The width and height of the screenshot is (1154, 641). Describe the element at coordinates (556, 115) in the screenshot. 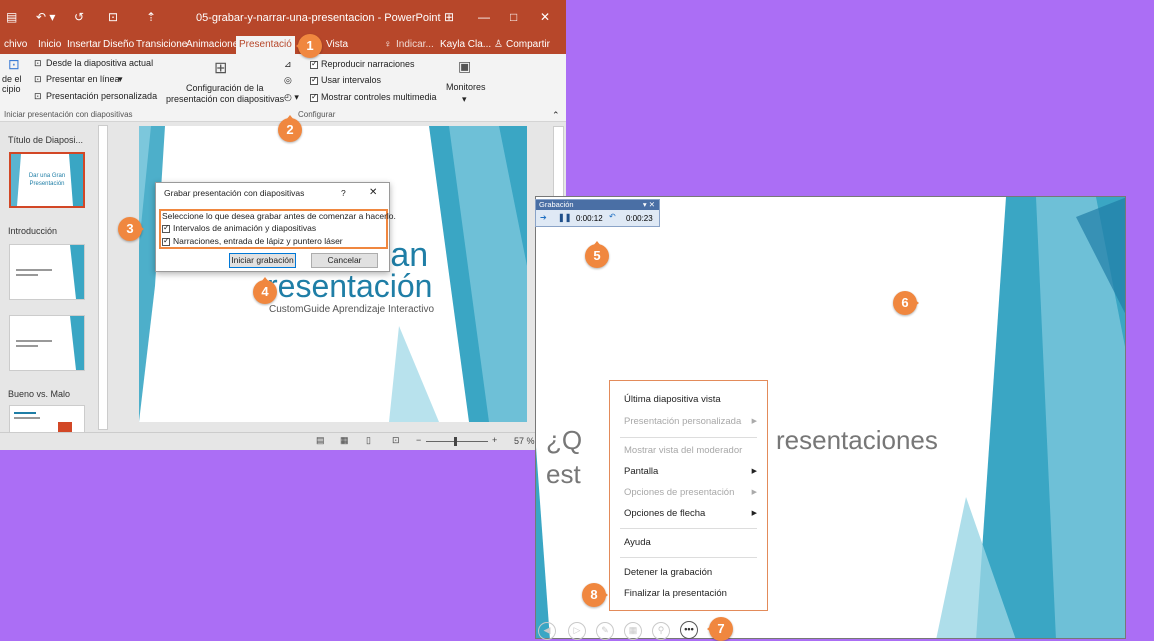

I see `collapse-ribbon-icon: ⌃` at that location.